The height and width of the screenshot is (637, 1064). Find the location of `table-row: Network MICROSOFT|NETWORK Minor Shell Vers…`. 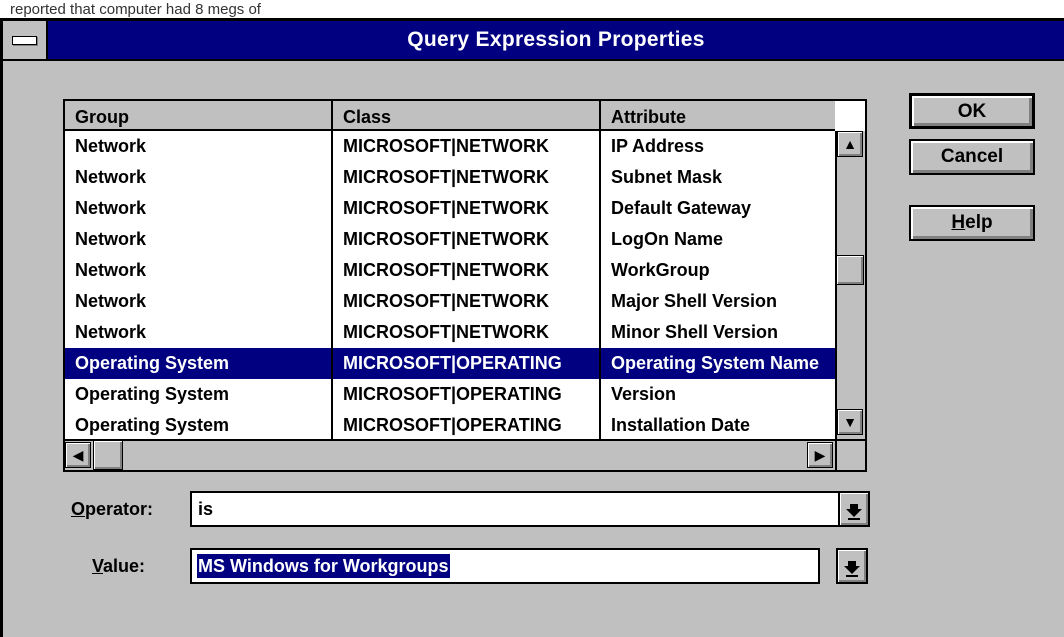

table-row: Network MICROSOFT|NETWORK Minor Shell Vers… is located at coordinates (450, 332).